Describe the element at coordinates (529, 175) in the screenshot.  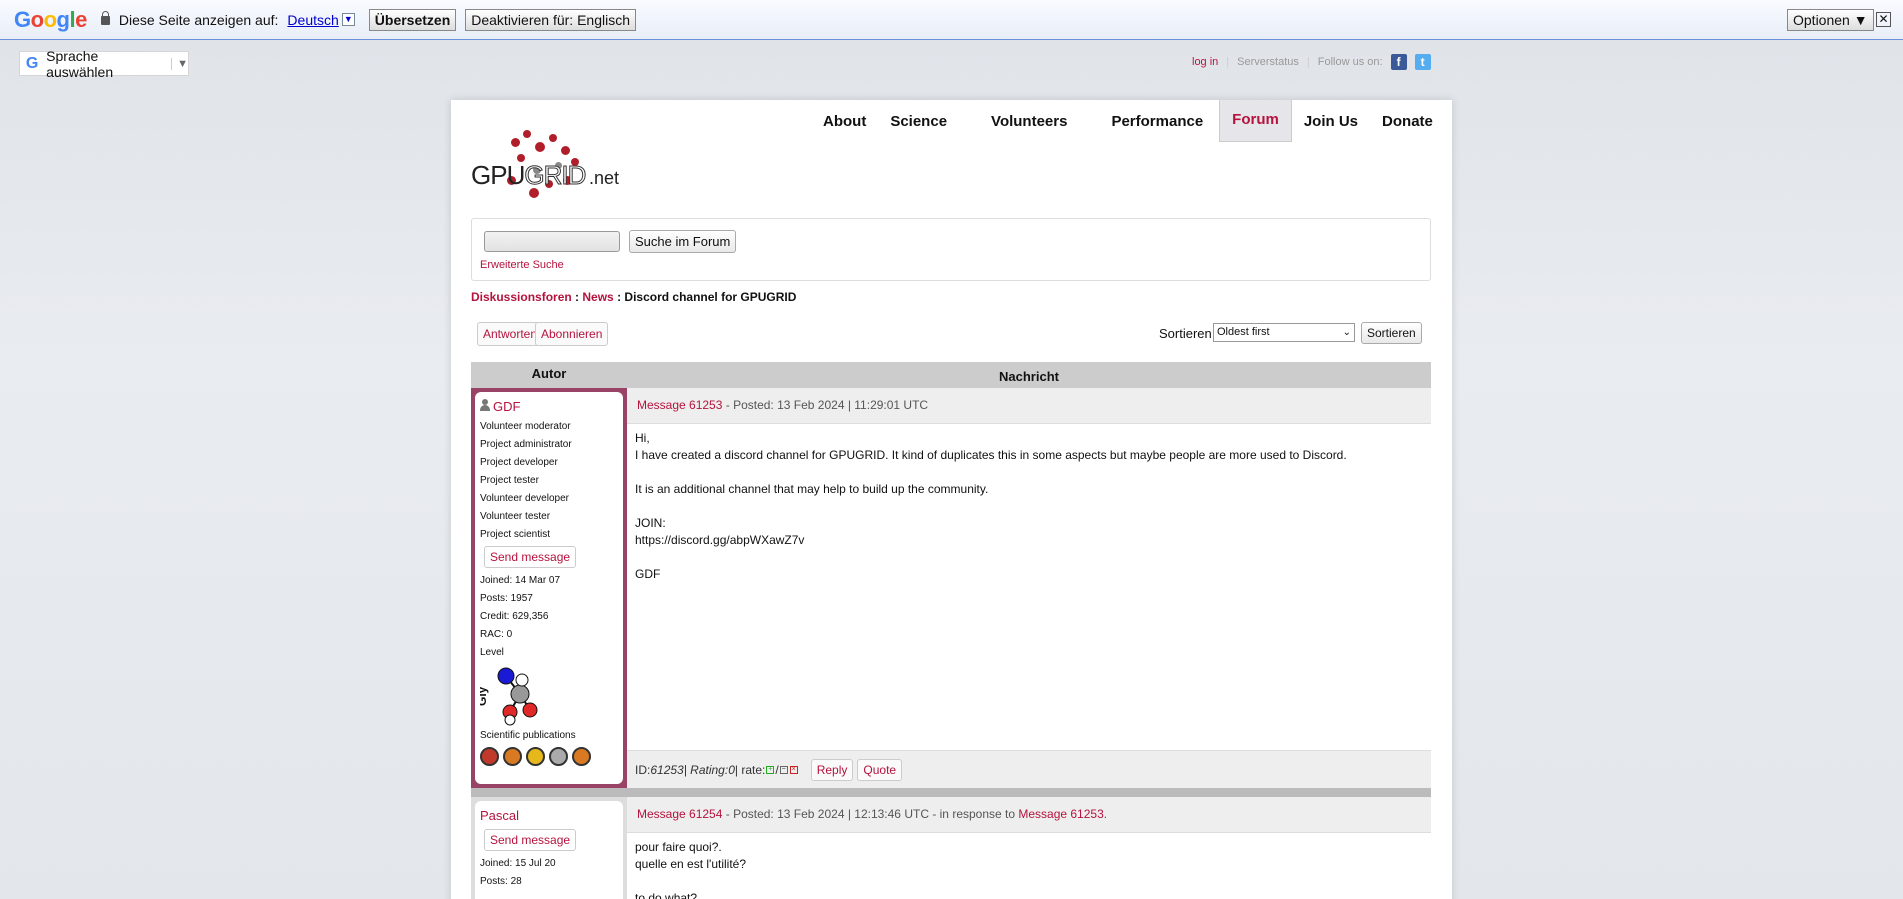
I see `logo-text: GPUGRID` at that location.